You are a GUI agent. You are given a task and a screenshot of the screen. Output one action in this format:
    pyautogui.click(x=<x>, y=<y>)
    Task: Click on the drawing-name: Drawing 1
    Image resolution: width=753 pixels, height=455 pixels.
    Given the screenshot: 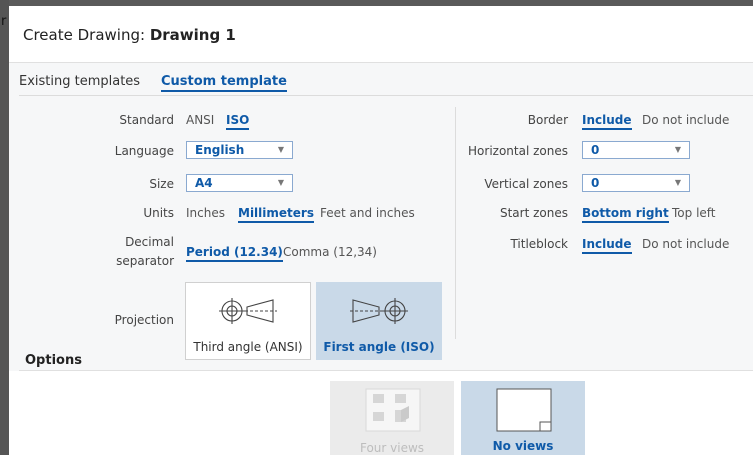 What is the action you would take?
    pyautogui.click(x=192, y=35)
    